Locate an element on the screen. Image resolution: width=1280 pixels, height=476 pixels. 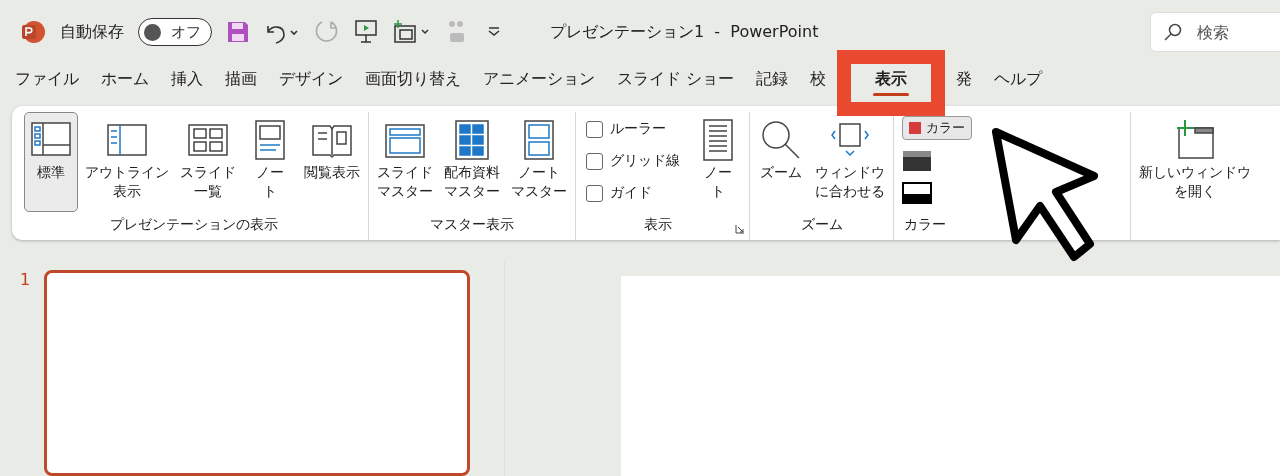
ribbon-tab: 挿入 is located at coordinates (187, 85).